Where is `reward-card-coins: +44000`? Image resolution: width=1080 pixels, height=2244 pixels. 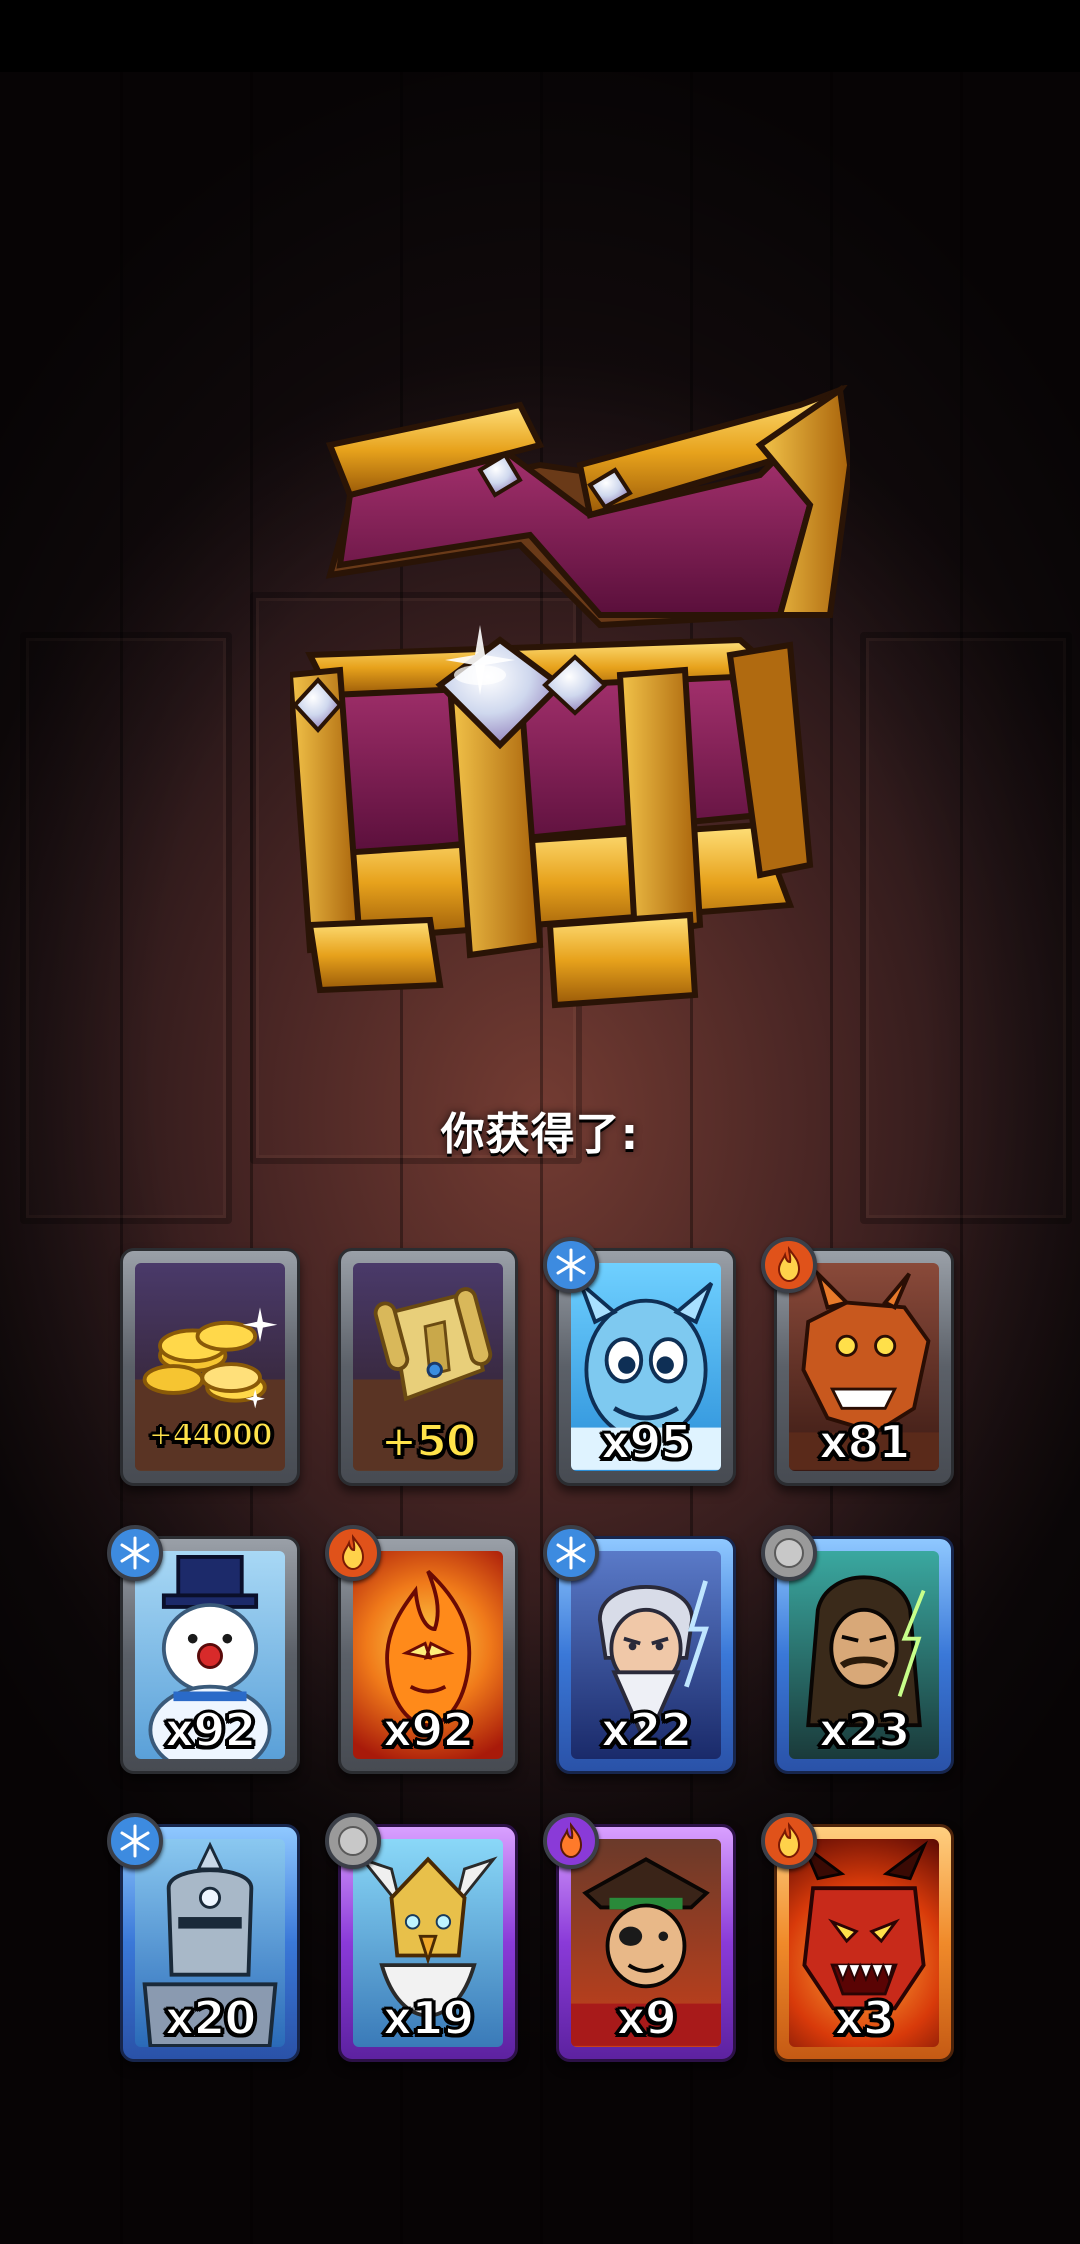
reward-card-coins: +44000 is located at coordinates (210, 1367).